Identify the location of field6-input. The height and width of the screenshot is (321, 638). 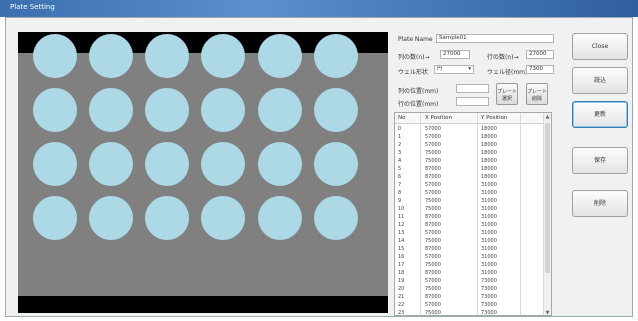
(472, 101).